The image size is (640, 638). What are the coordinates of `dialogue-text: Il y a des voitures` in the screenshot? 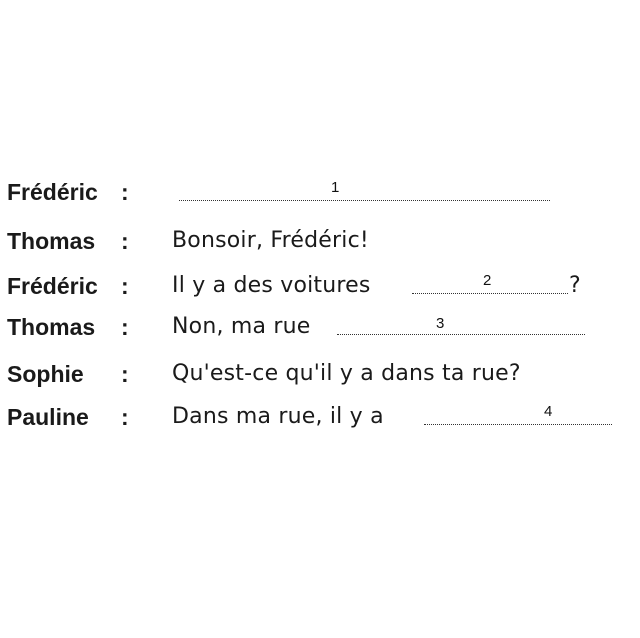 It's located at (271, 285).